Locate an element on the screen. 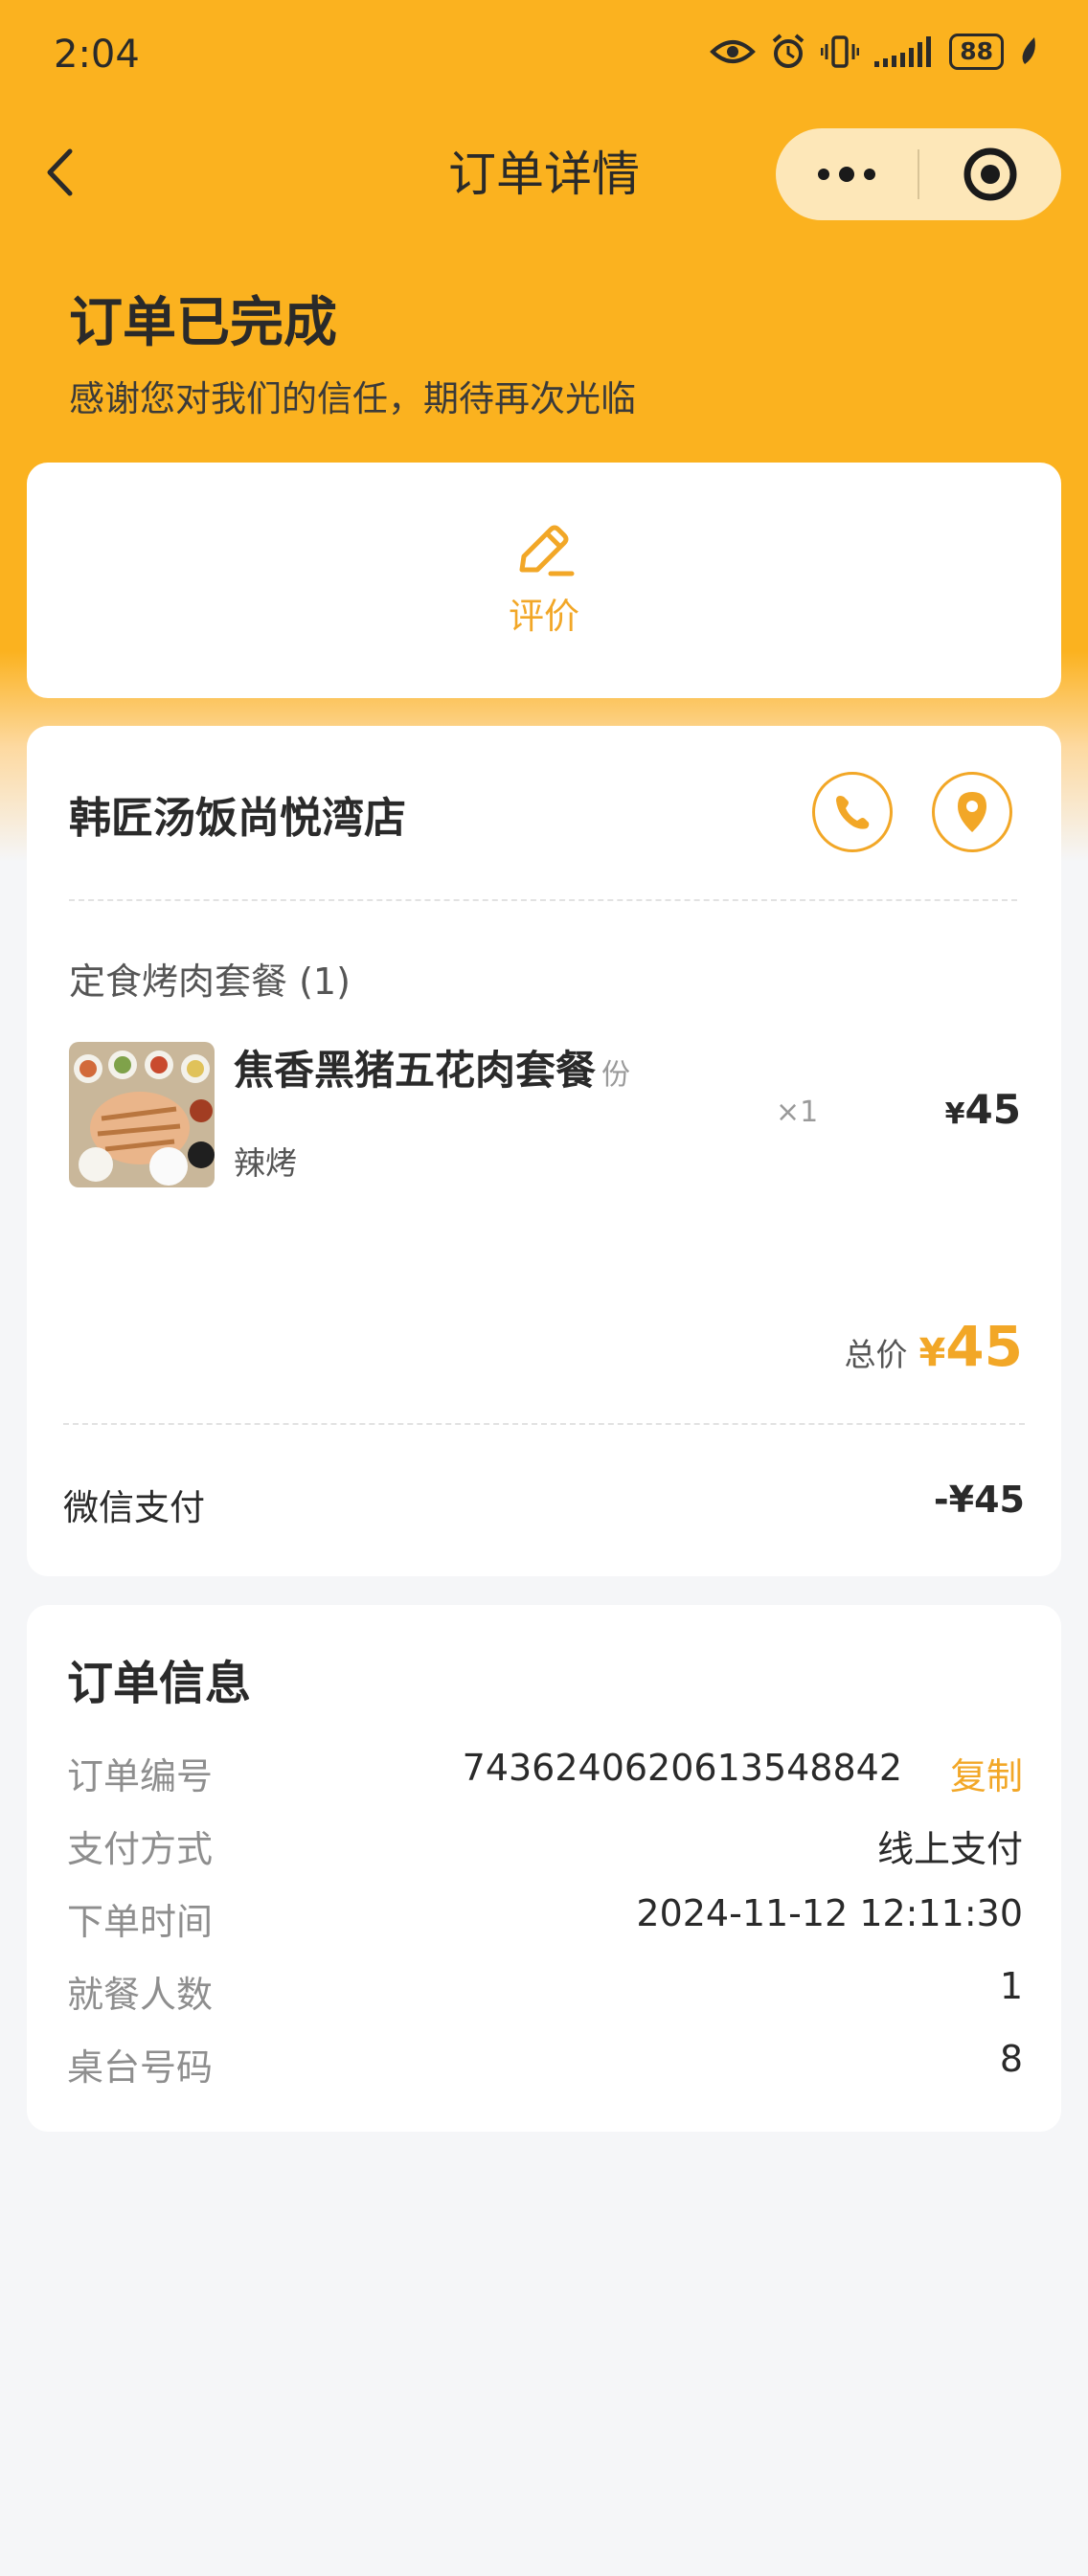  table-number-value: 8 is located at coordinates (1011, 2059).